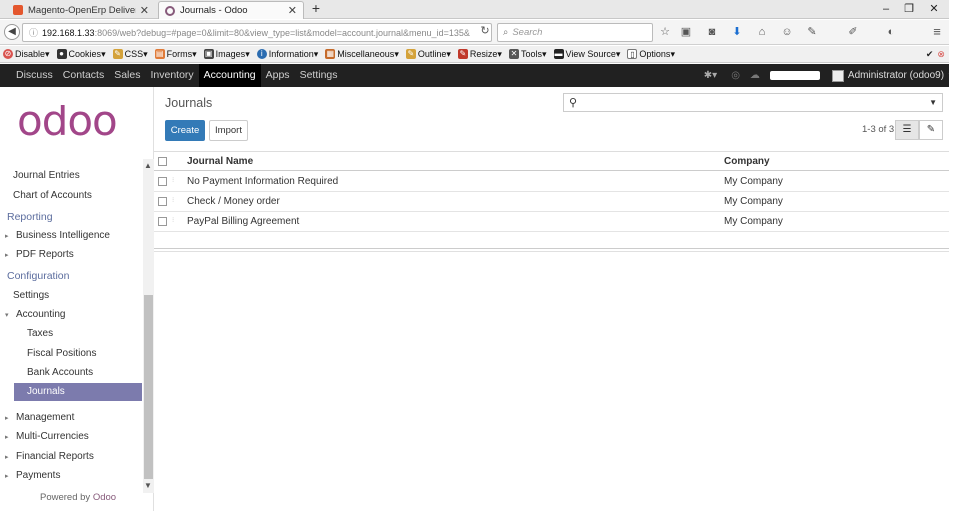  Describe the element at coordinates (319, 75) in the screenshot. I see `menu-settings: Settings` at that location.